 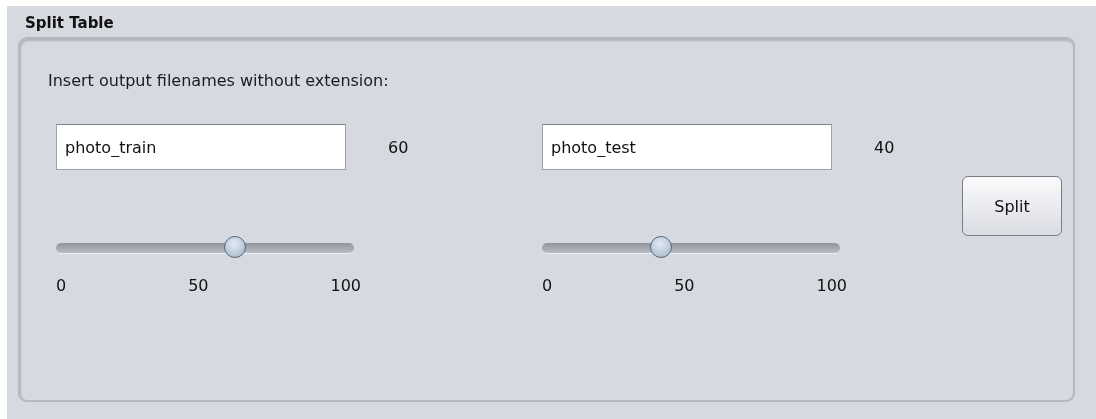 What do you see at coordinates (884, 147) in the screenshot?
I see `percent-label: 40` at bounding box center [884, 147].